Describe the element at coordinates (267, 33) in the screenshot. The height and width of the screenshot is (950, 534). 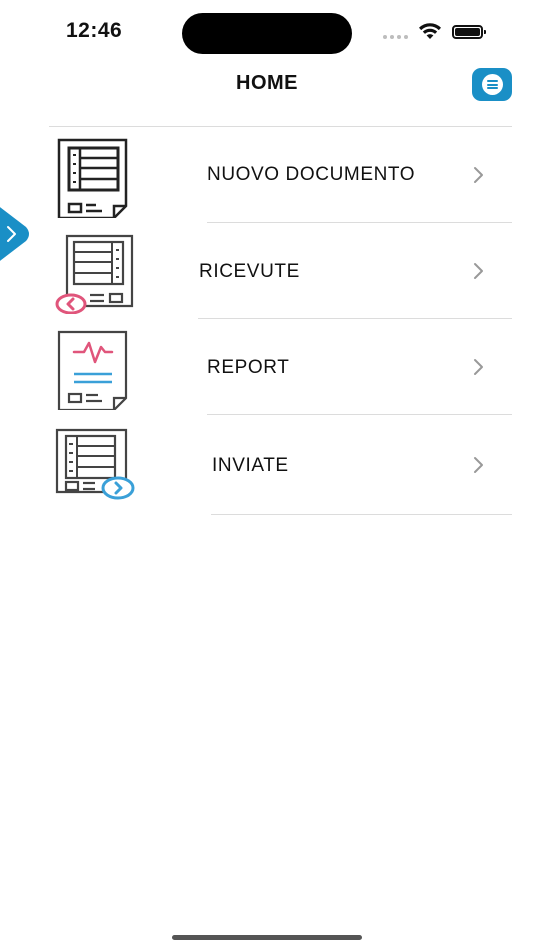
I see `dynamic-island` at that location.